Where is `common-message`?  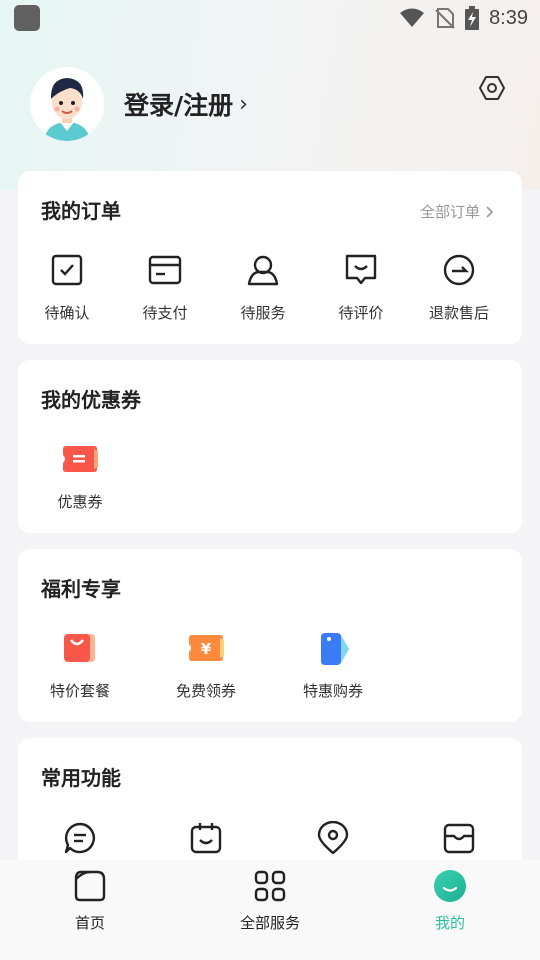 common-message is located at coordinates (80, 838).